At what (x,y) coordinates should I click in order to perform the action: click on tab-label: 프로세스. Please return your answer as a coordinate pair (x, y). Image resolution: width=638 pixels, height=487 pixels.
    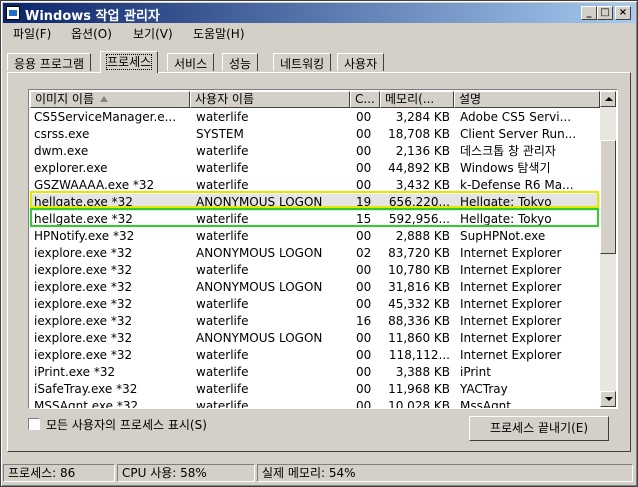
    Looking at the image, I should click on (129, 62).